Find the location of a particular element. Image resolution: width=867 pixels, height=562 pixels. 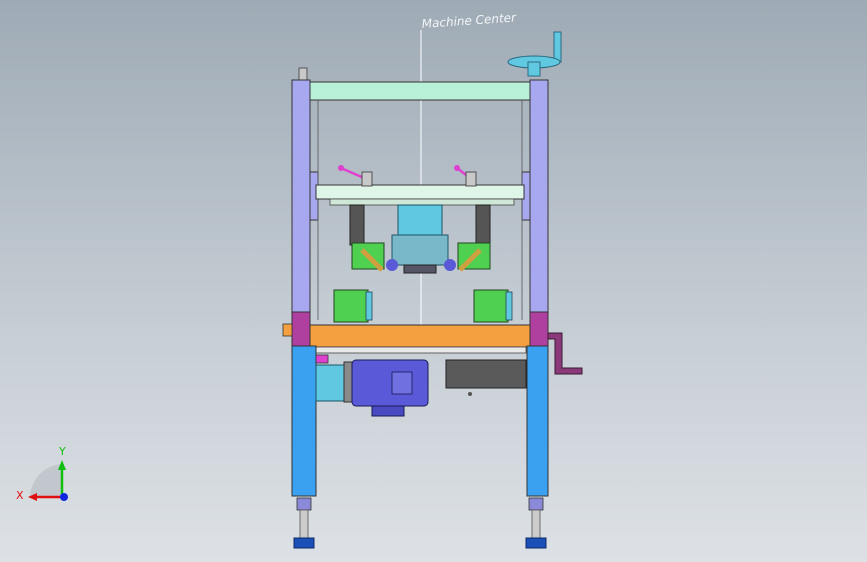

top-bolt-left is located at coordinates (303, 74).